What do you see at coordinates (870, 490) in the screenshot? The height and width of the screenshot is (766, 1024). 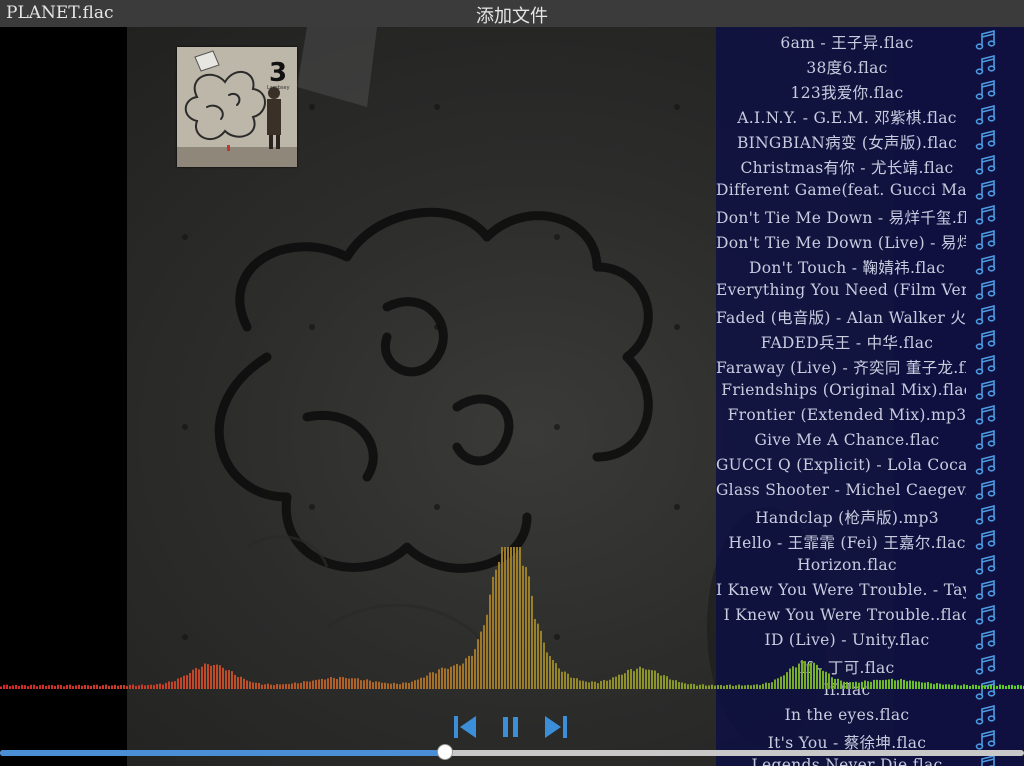 I see `playlist-item: Glass Shooter - Michel Caegev.flac` at bounding box center [870, 490].